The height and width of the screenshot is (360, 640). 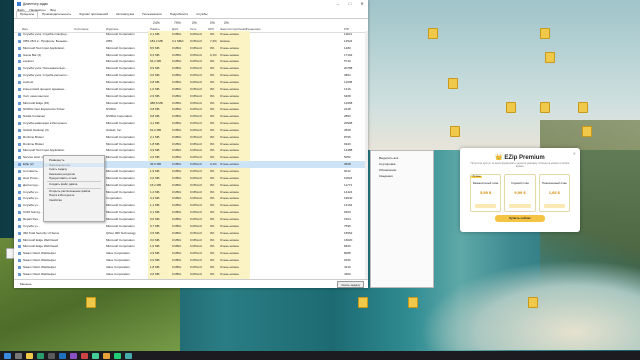 I want to click on plan-lifetime: Пожизненный план 1,69 $, so click(x=554, y=193).